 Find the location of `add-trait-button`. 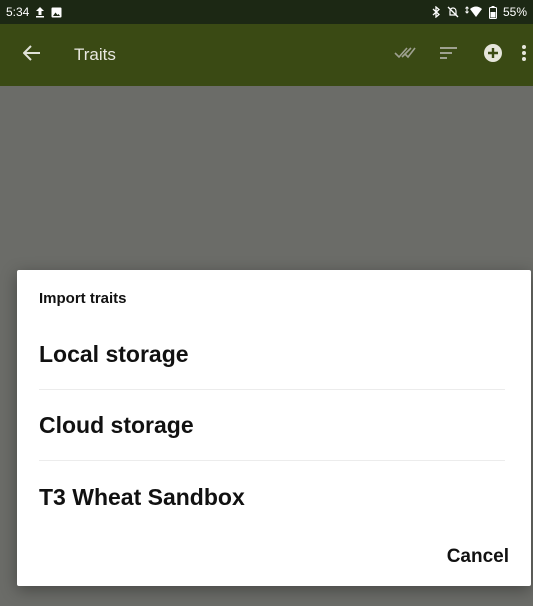

add-trait-button is located at coordinates (493, 55).